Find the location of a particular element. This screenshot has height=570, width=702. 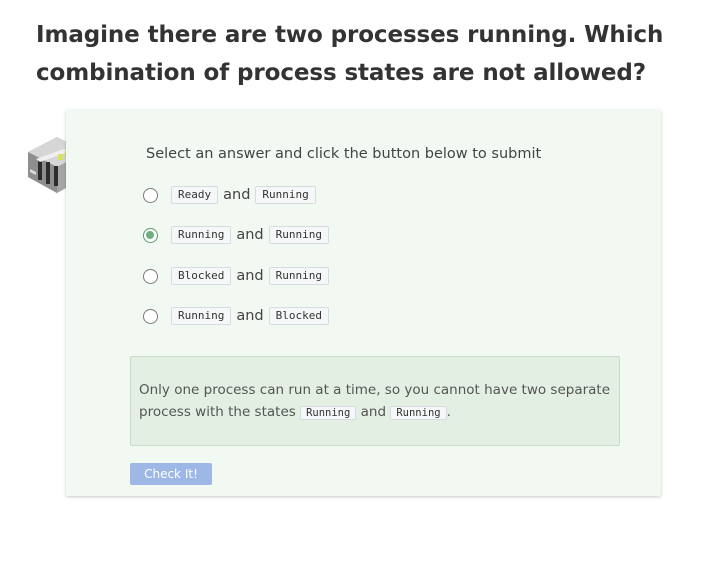

answer-option-running-blocked: Running and Blocked is located at coordinates (236, 316).